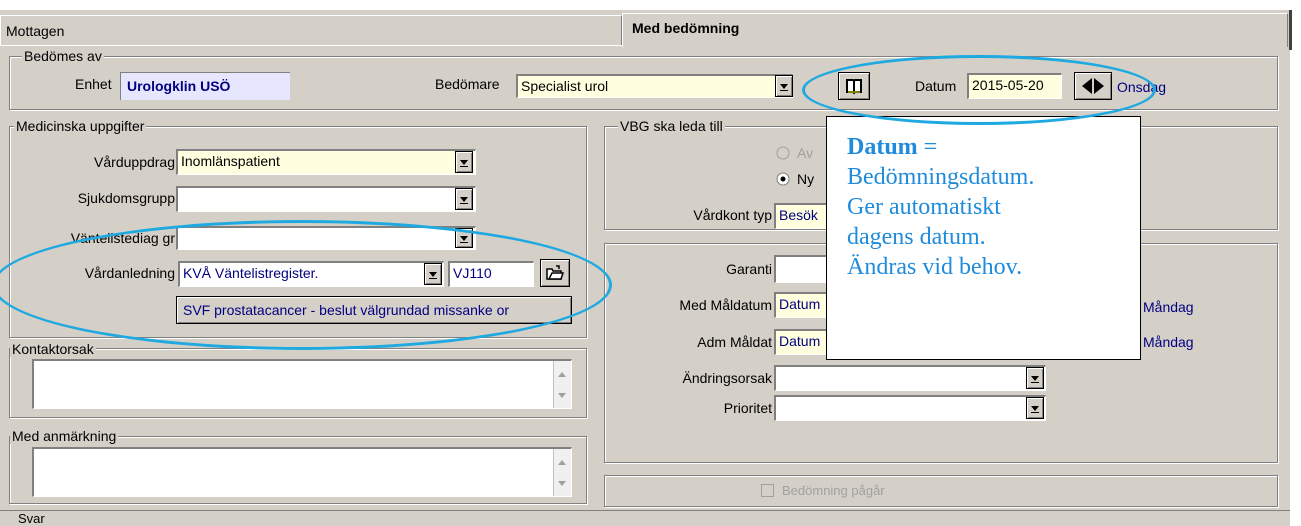 The height and width of the screenshot is (526, 1301). What do you see at coordinates (134, 162) in the screenshot?
I see `varduppdrag-label: Vårduppdrag` at bounding box center [134, 162].